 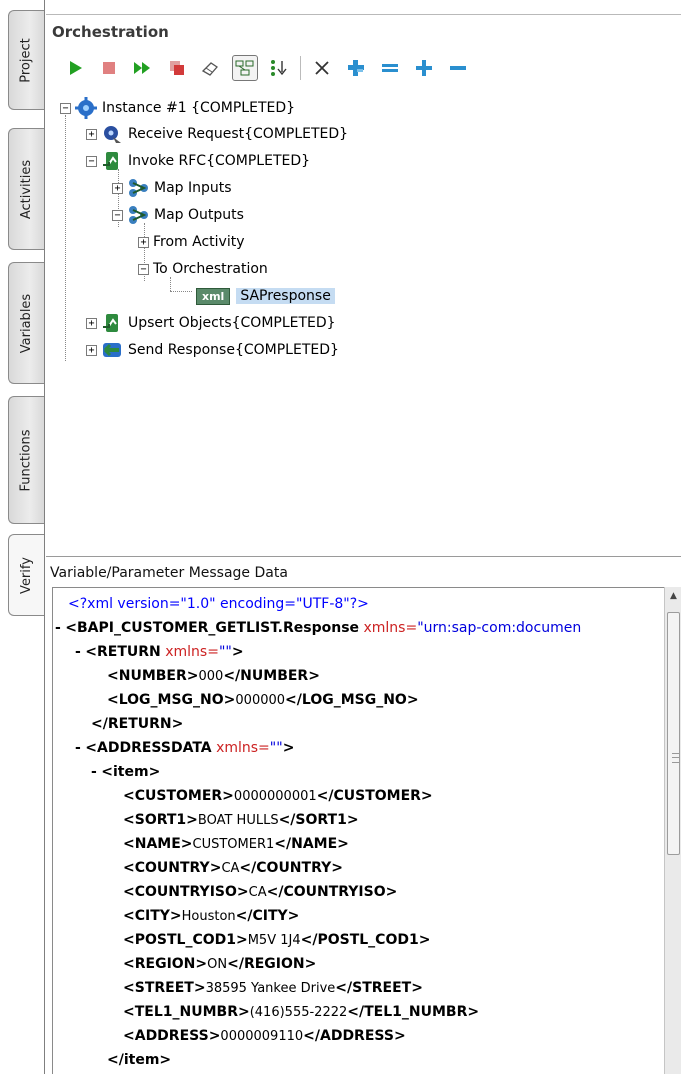 I want to click on delete-button, so click(x=322, y=68).